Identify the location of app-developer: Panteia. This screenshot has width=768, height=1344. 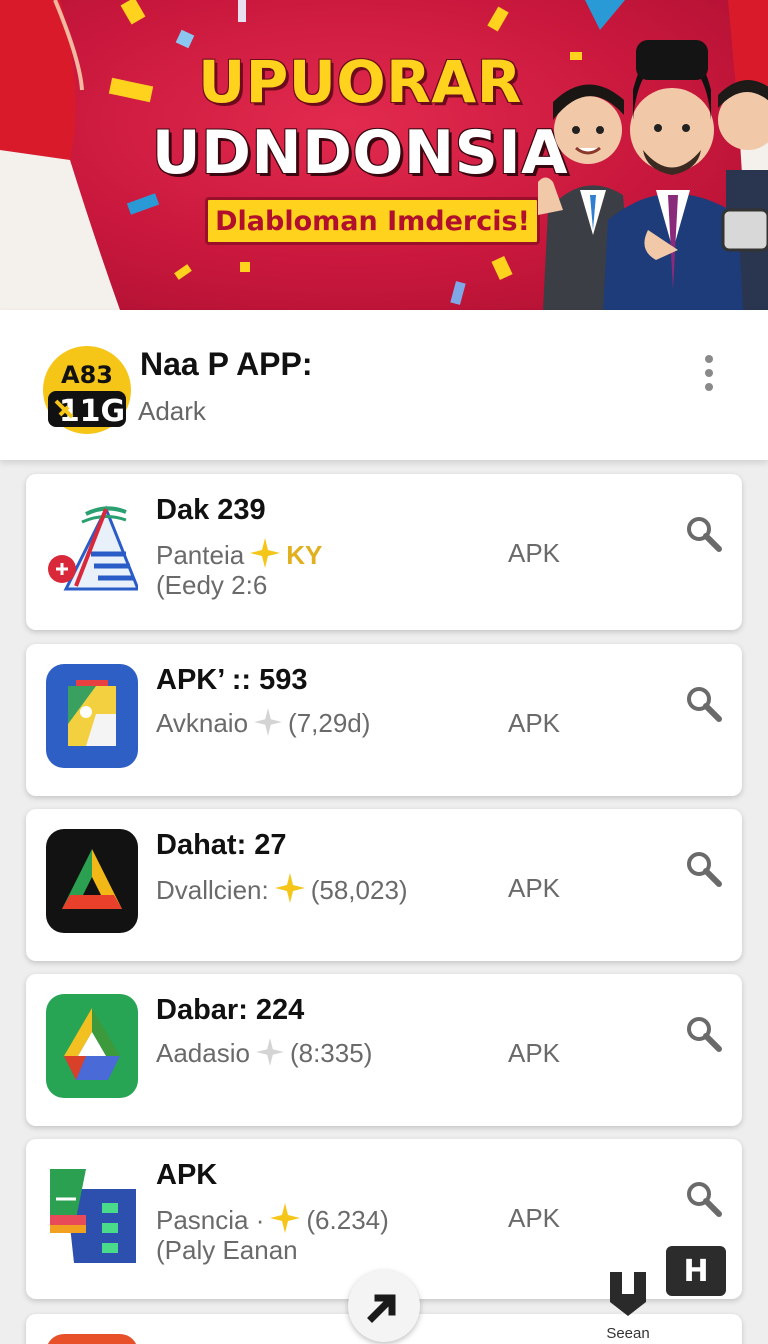
(200, 555).